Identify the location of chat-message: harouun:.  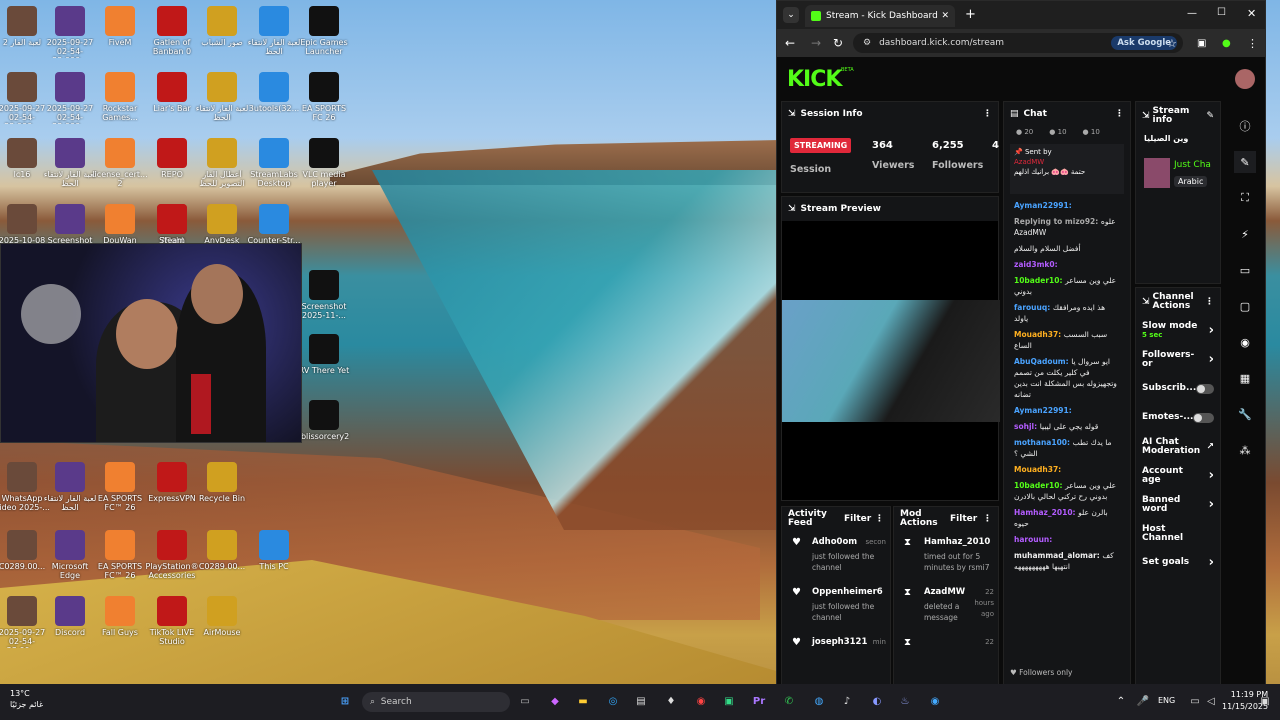
(1067, 539).